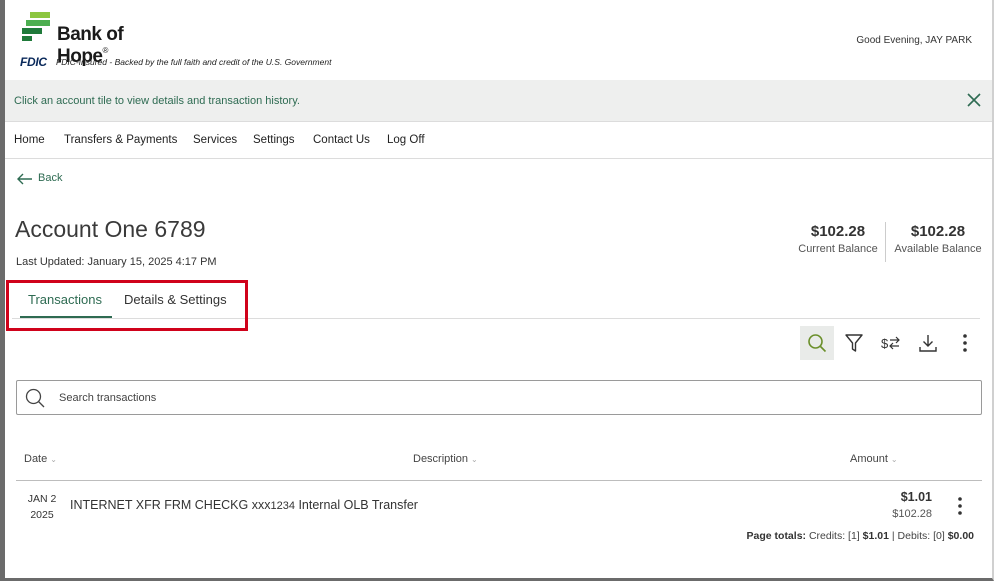 This screenshot has height=581, width=994. Describe the element at coordinates (116, 262) in the screenshot. I see `last-updated: Last Updated: January 15, 2025 4:17 PM` at that location.